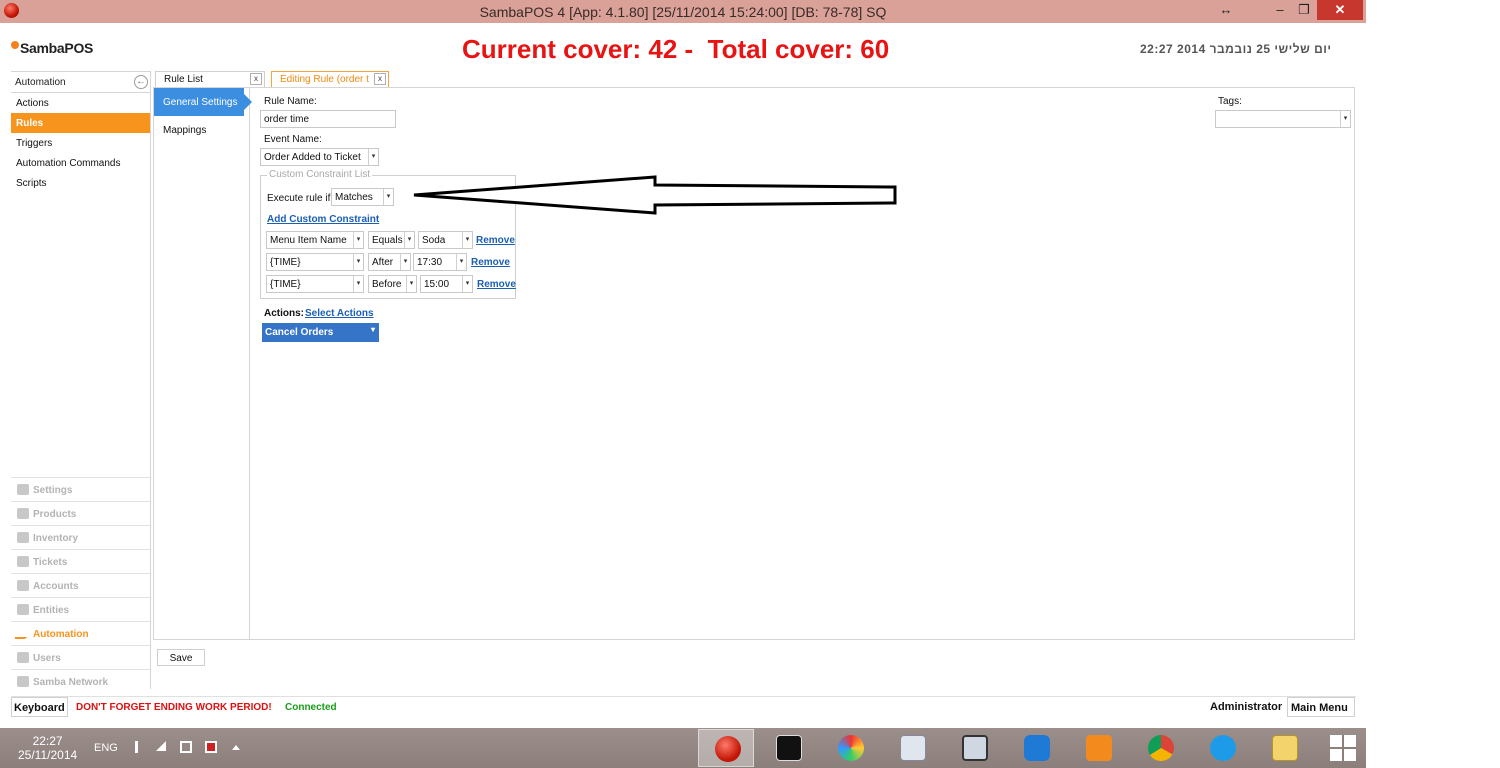  What do you see at coordinates (850, 748) in the screenshot?
I see `taskbar-paint` at bounding box center [850, 748].